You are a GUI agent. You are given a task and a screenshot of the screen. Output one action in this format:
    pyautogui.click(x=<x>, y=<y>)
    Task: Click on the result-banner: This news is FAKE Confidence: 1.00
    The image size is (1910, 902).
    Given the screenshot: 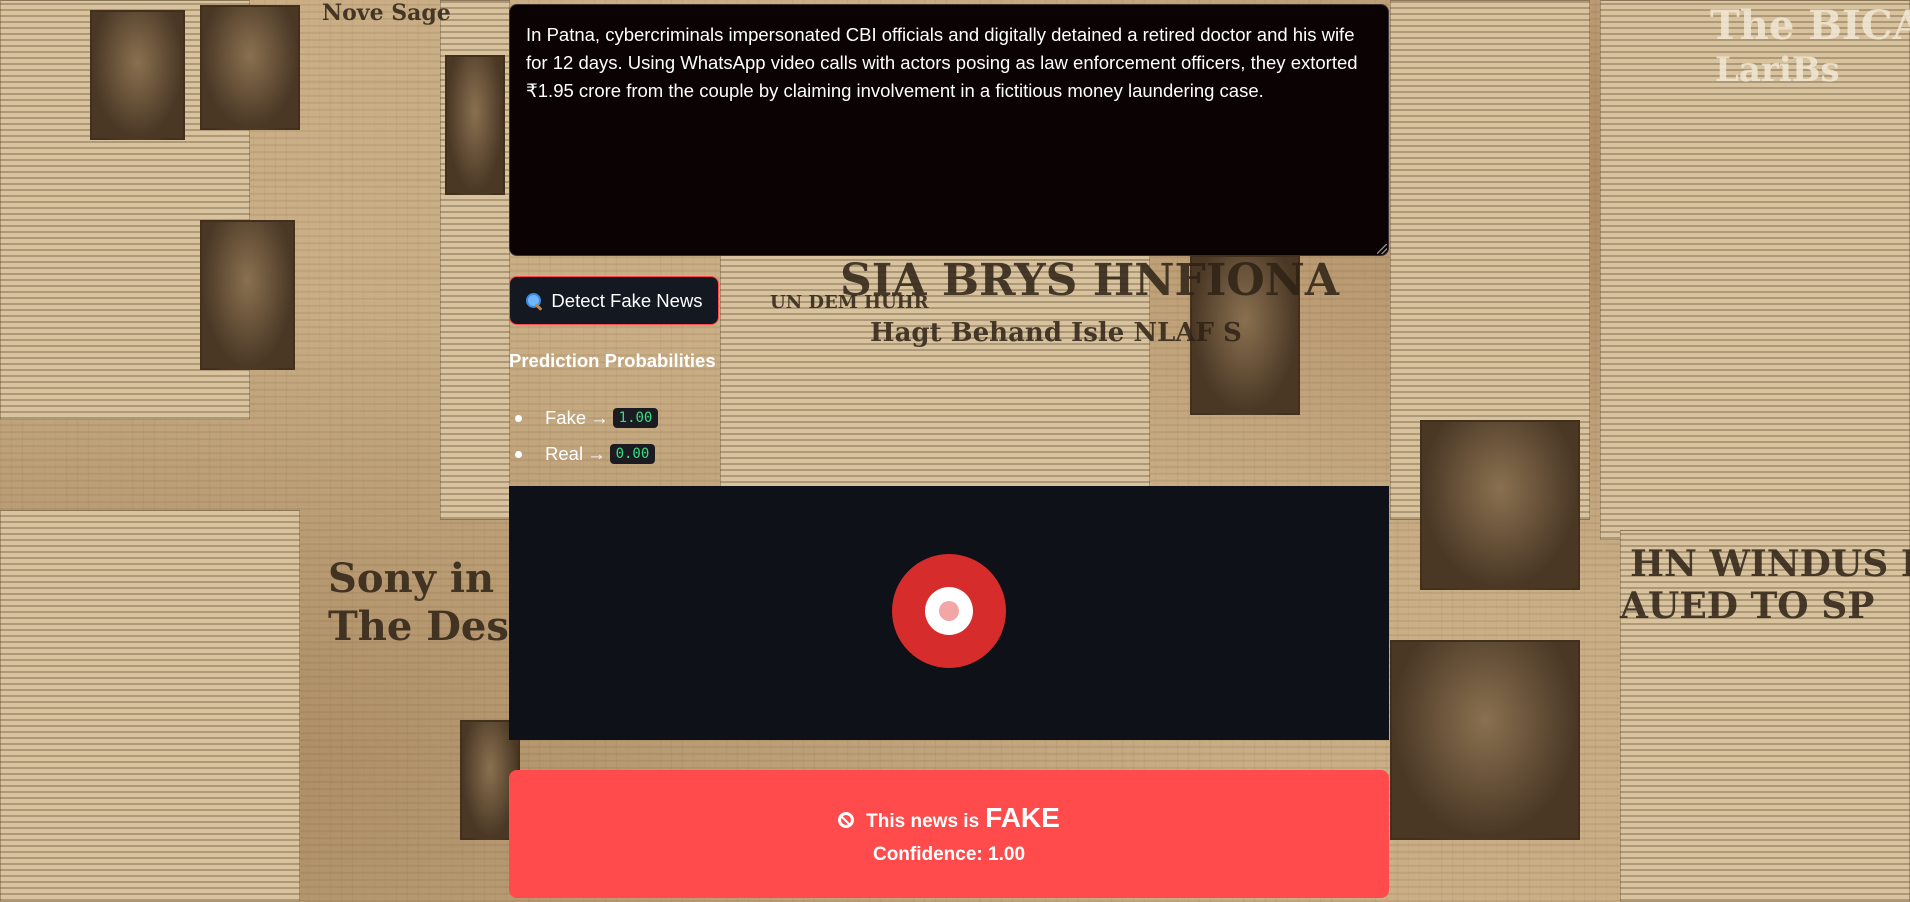 What is the action you would take?
    pyautogui.click(x=949, y=834)
    